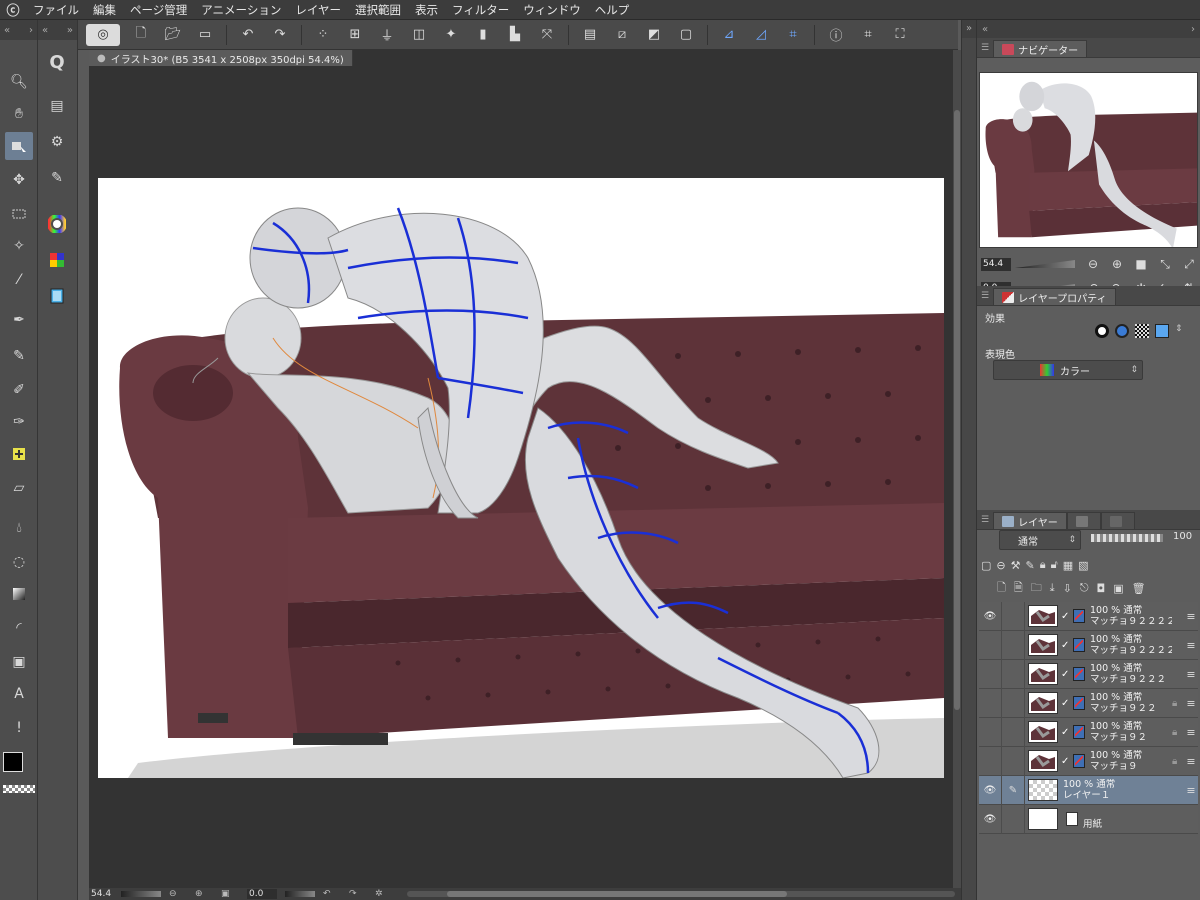 Image resolution: width=1200 pixels, height=900 pixels. Describe the element at coordinates (1068, 565) in the screenshot. I see `mask-icon: ▦` at that location.